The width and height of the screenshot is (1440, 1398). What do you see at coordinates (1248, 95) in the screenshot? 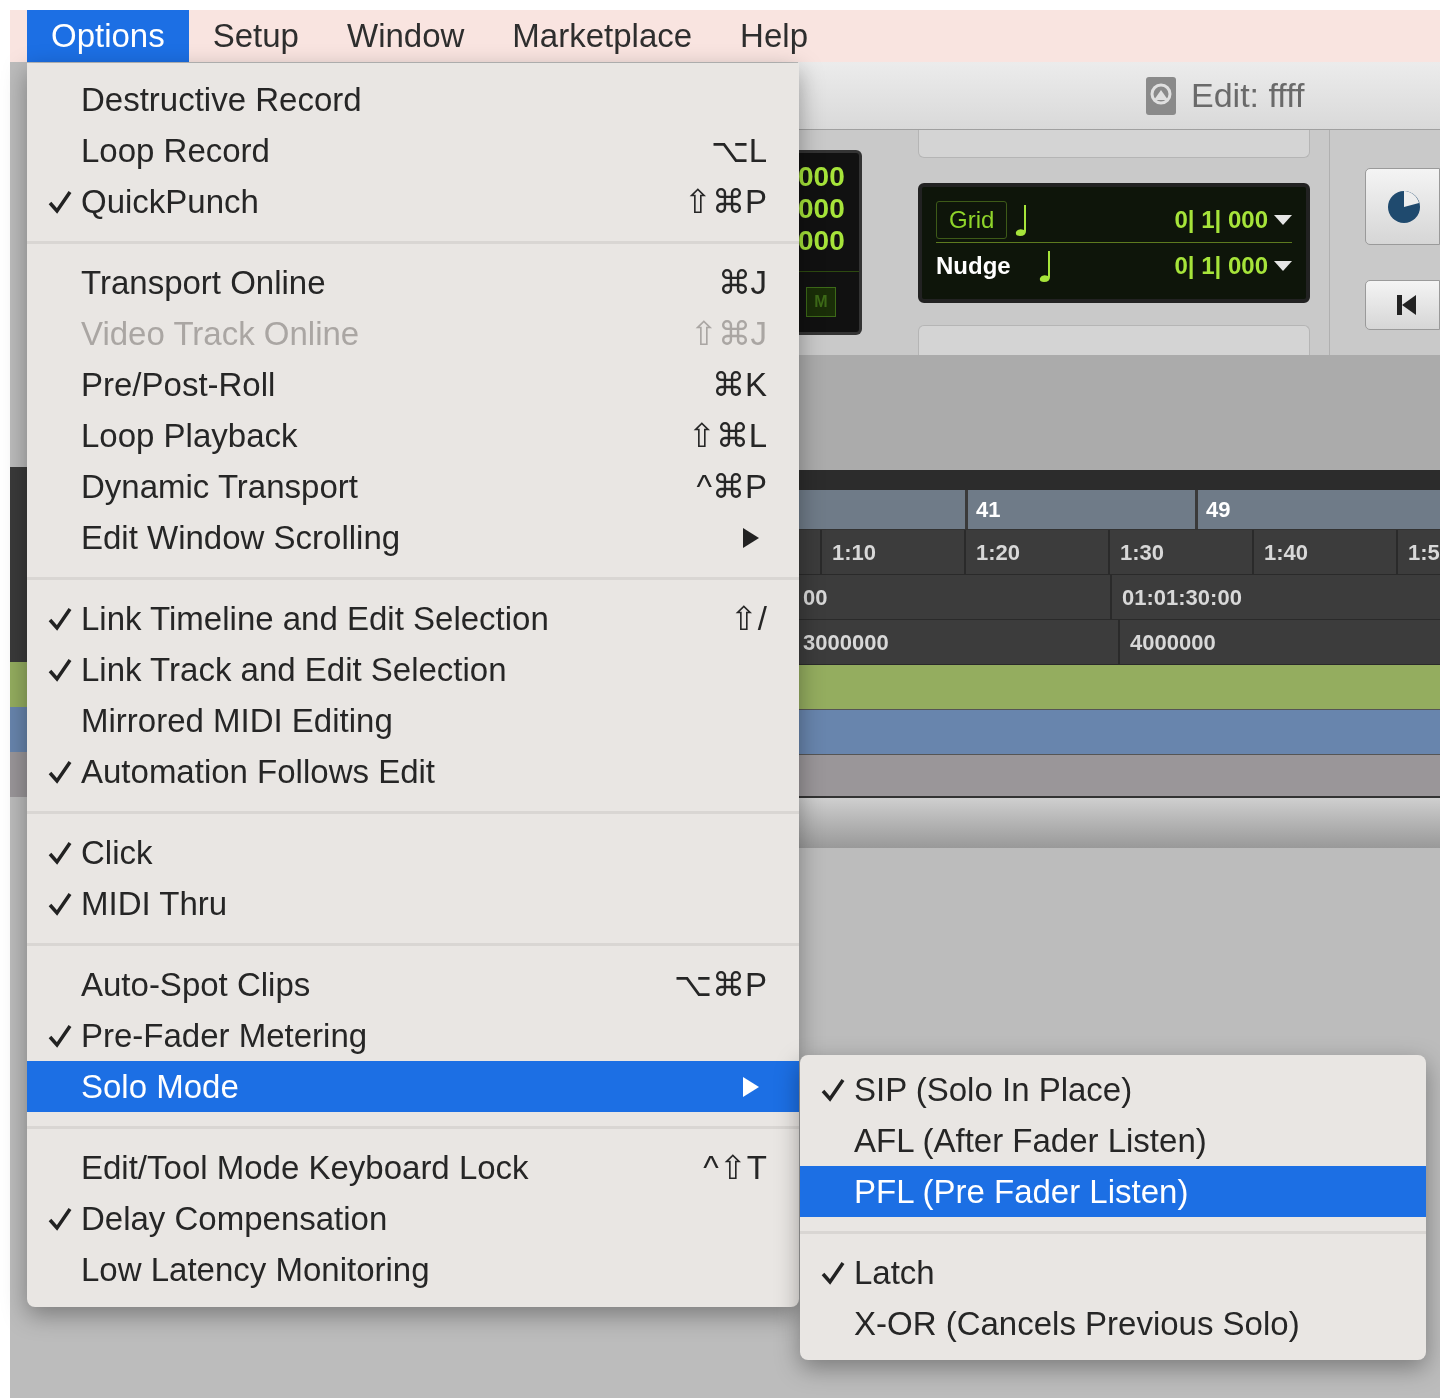
I see `window-title: Edit: ffff` at bounding box center [1248, 95].